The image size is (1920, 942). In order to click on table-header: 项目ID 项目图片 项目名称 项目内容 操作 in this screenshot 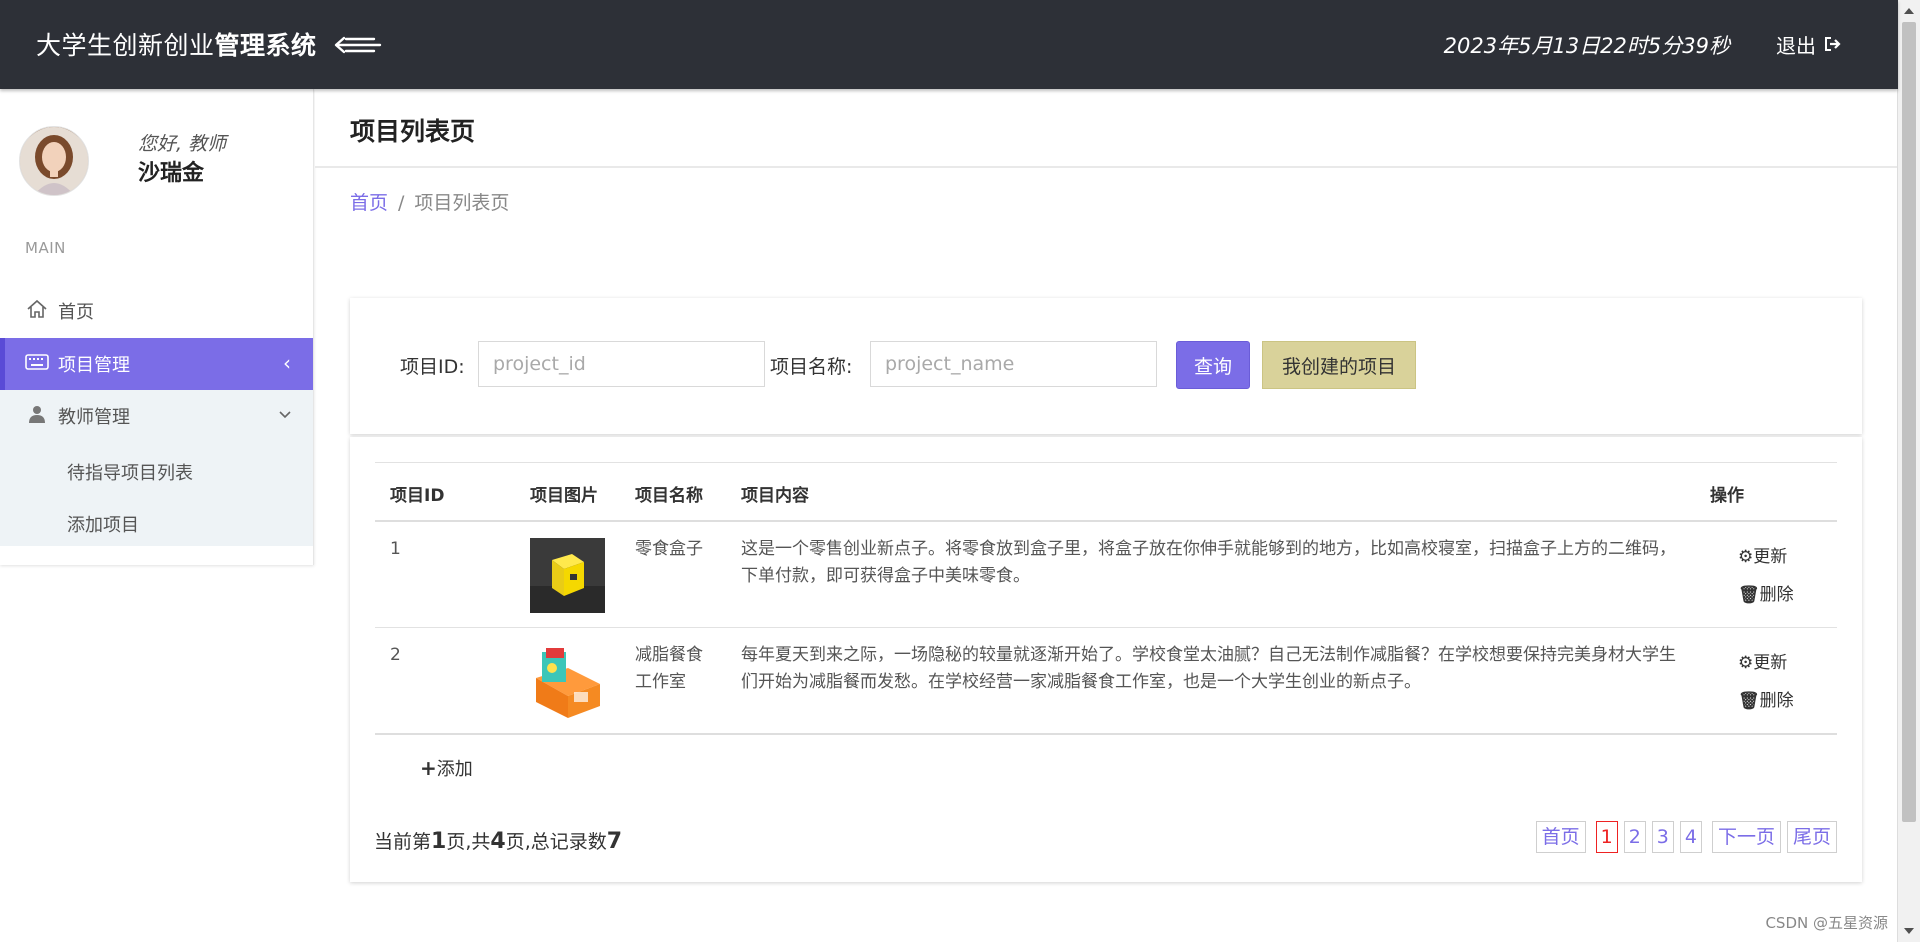, I will do `click(1106, 492)`.